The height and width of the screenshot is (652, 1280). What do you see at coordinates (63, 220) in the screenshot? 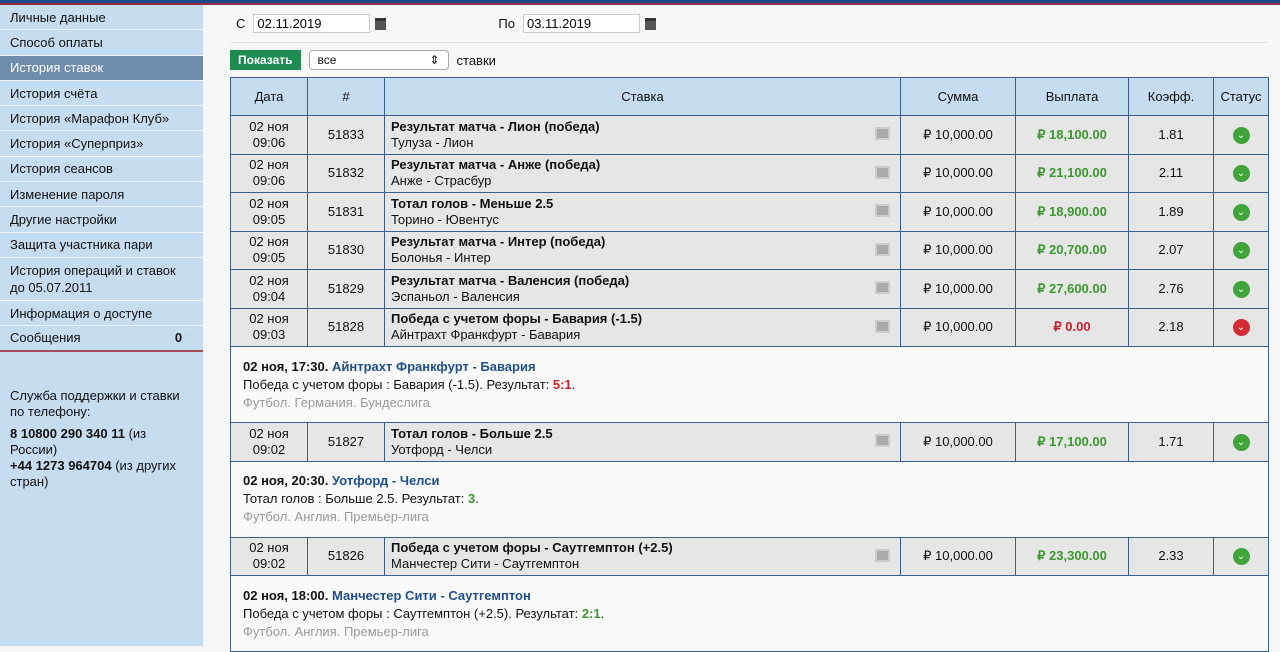
I see `sidebar-item-label: Другие настройки` at bounding box center [63, 220].